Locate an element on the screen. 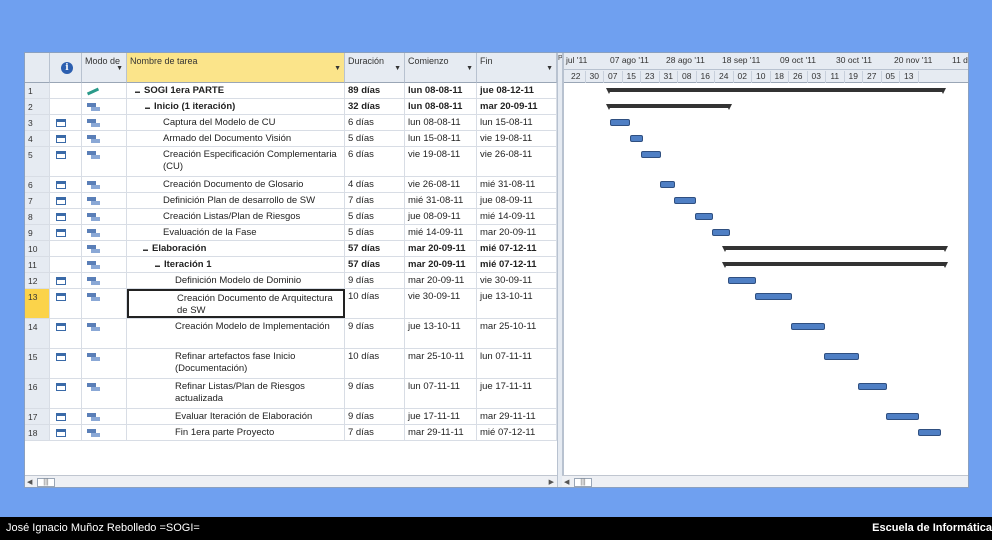 The width and height of the screenshot is (992, 540). row-id: 5 is located at coordinates (37, 161).